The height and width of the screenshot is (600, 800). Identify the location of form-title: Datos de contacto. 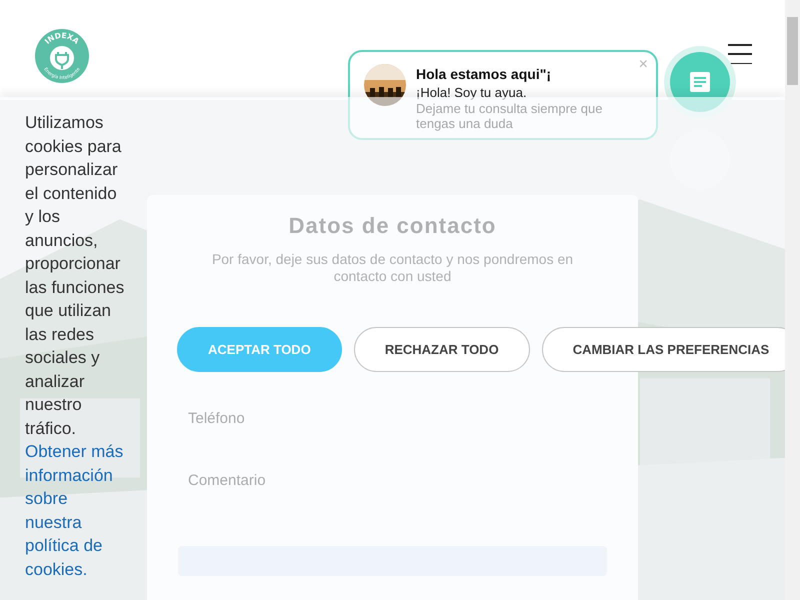
(393, 226).